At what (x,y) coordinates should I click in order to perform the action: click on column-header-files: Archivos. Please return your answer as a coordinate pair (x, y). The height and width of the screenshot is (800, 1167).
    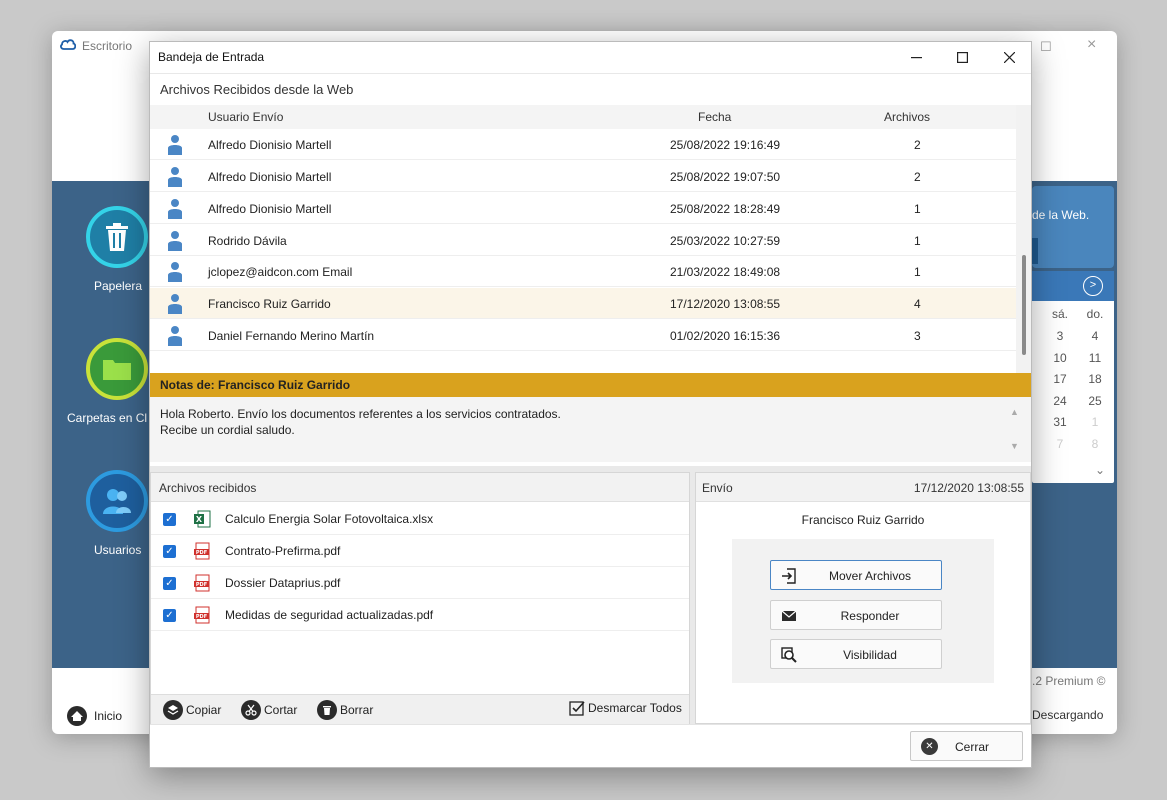
    Looking at the image, I should click on (907, 117).